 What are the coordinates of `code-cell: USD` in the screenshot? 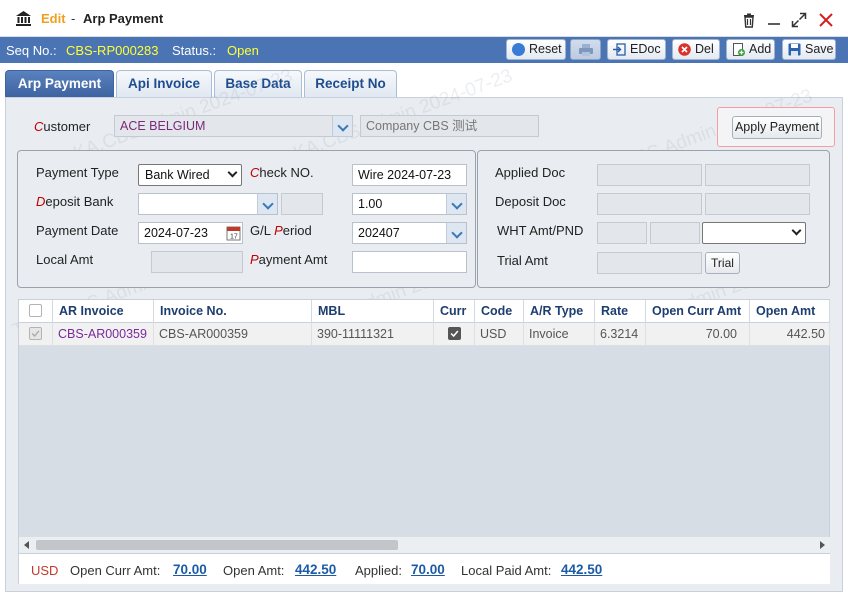 It's located at (499, 334).